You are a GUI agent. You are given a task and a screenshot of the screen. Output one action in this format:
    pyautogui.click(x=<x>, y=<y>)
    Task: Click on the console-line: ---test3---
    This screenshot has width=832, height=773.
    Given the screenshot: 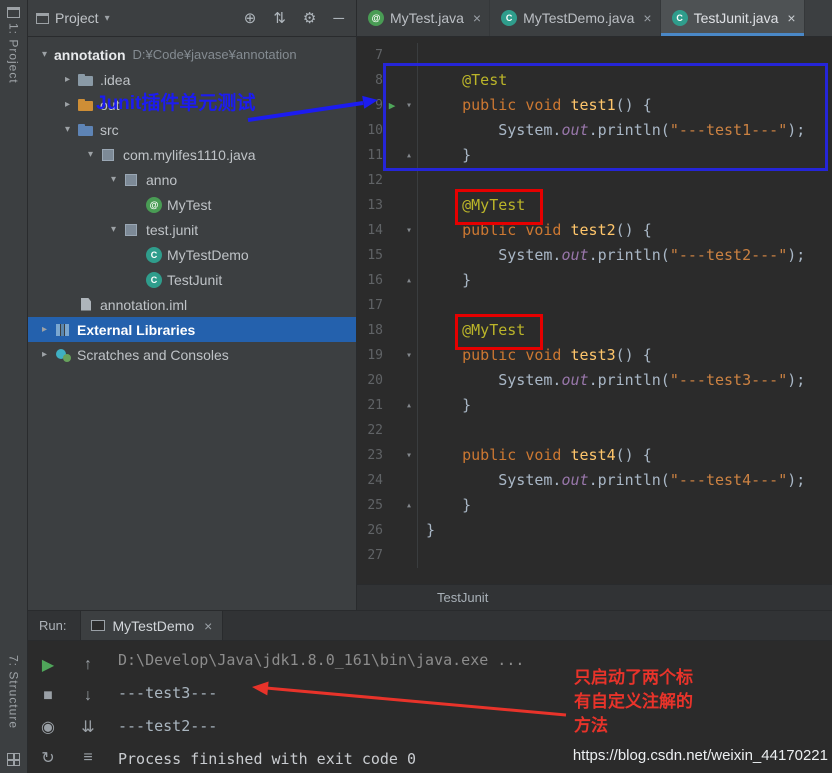 What is the action you would take?
    pyautogui.click(x=168, y=693)
    